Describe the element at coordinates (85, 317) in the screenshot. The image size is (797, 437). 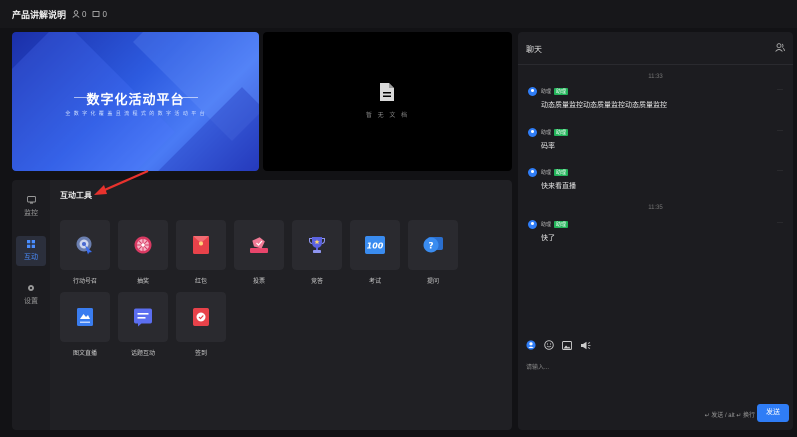
I see `image-text-icon` at that location.